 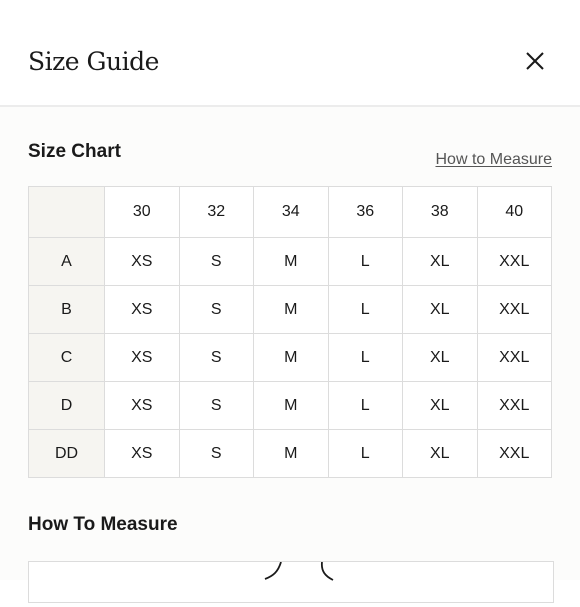 I want to click on size-chart-header-row: 30 32 34 36 38 40, so click(x=290, y=212).